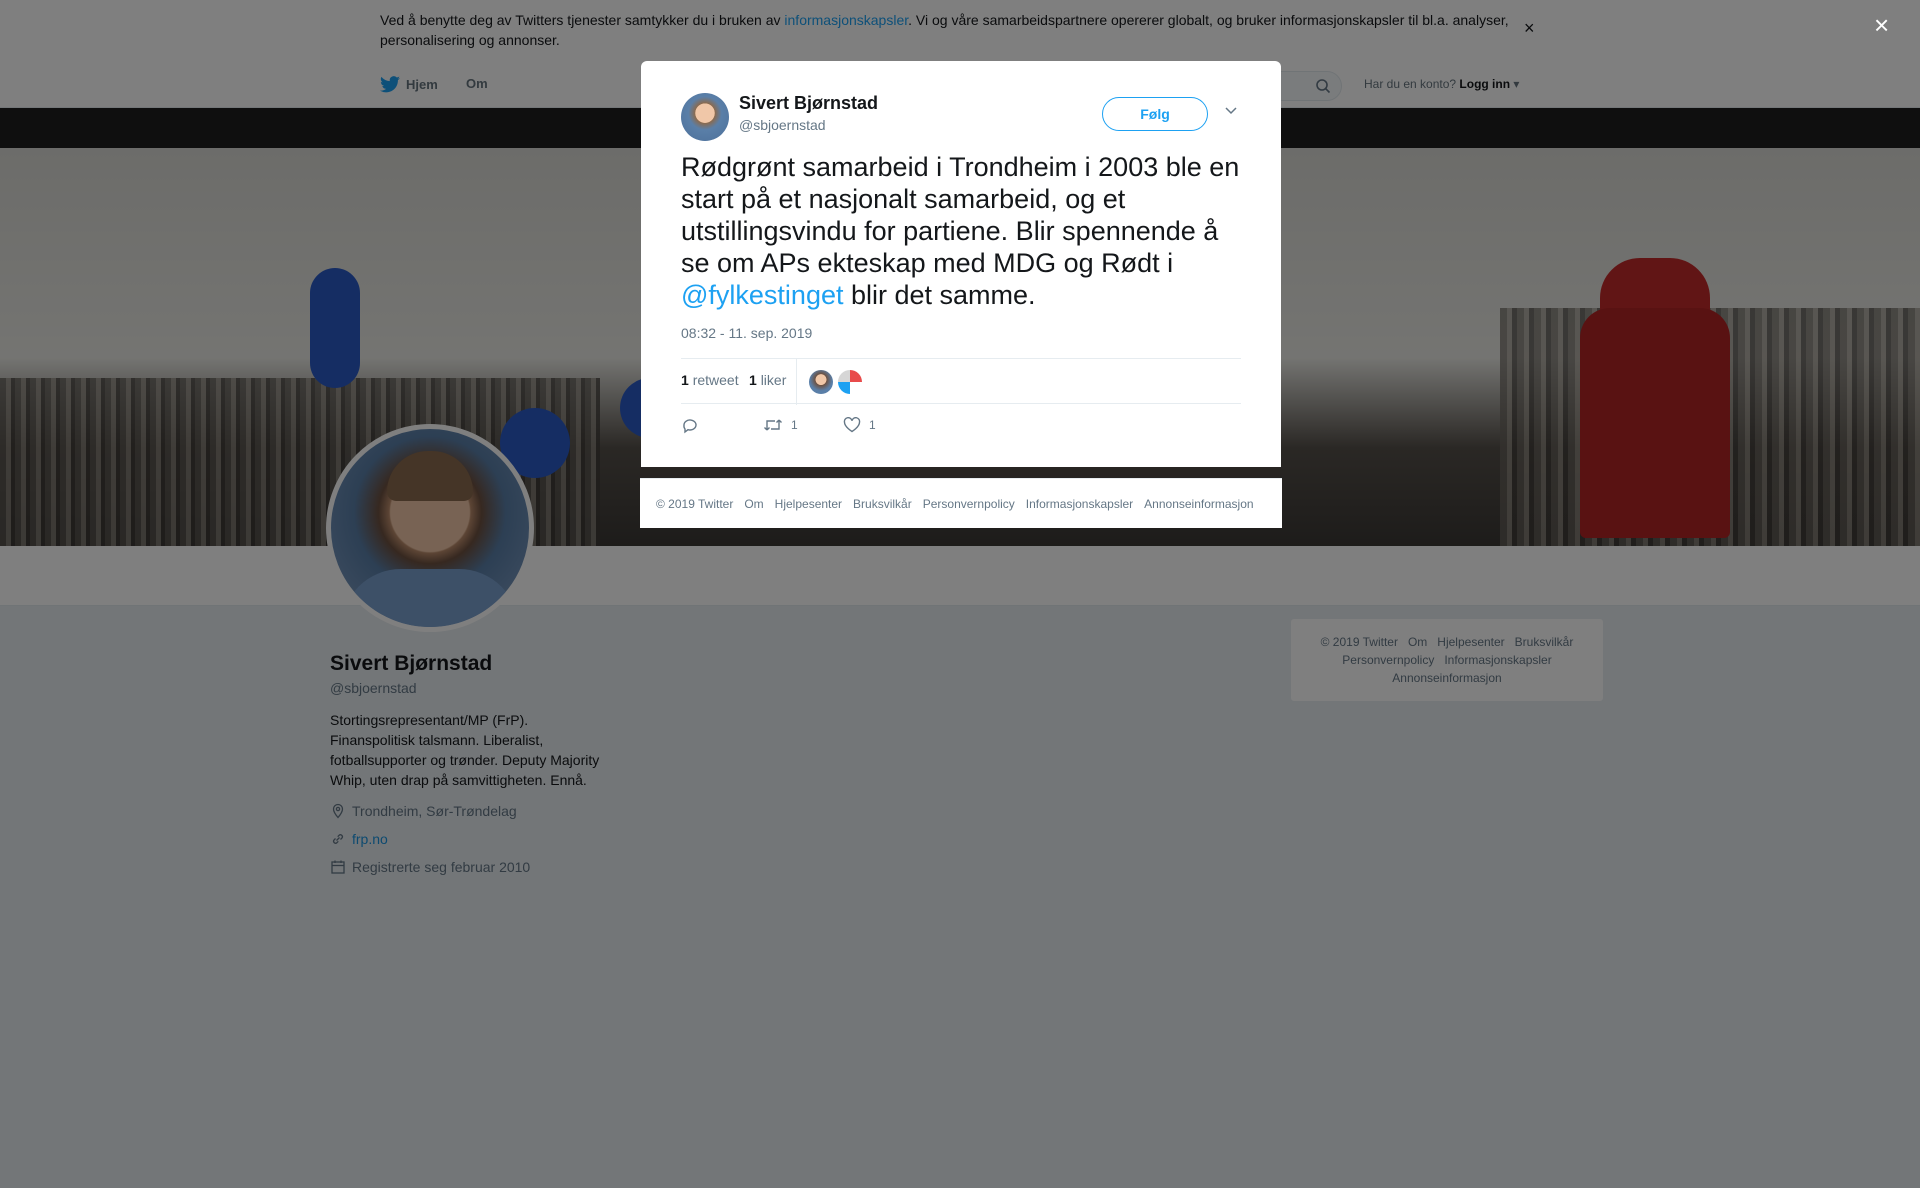  I want to click on modal-footer-help: Hjelpesenter, so click(808, 504).